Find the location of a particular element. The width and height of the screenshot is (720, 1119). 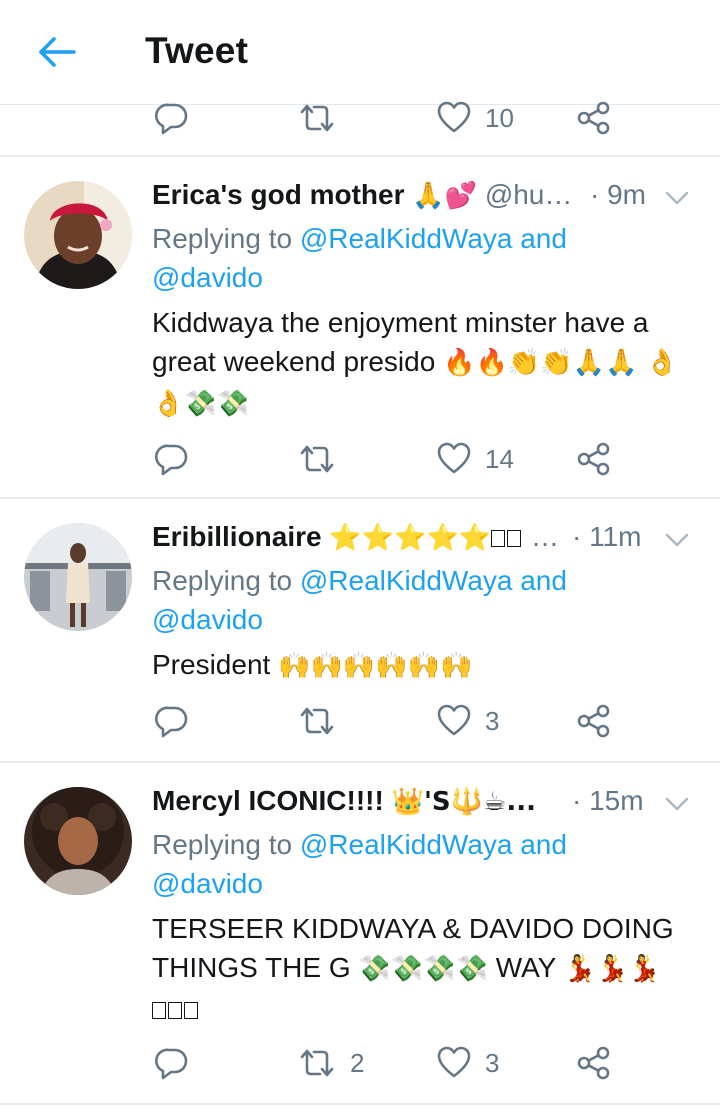

divider is located at coordinates (360, 1104).